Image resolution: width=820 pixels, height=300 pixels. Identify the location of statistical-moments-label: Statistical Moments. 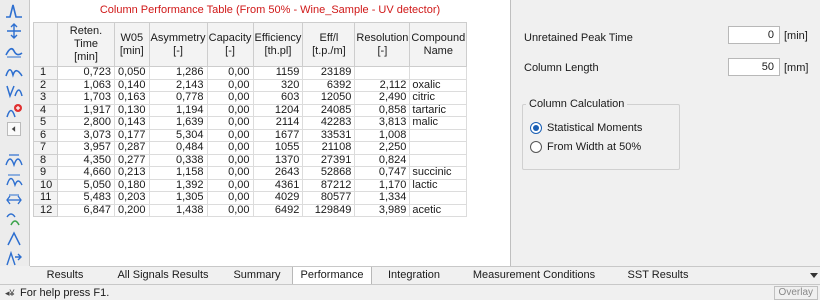
(595, 128).